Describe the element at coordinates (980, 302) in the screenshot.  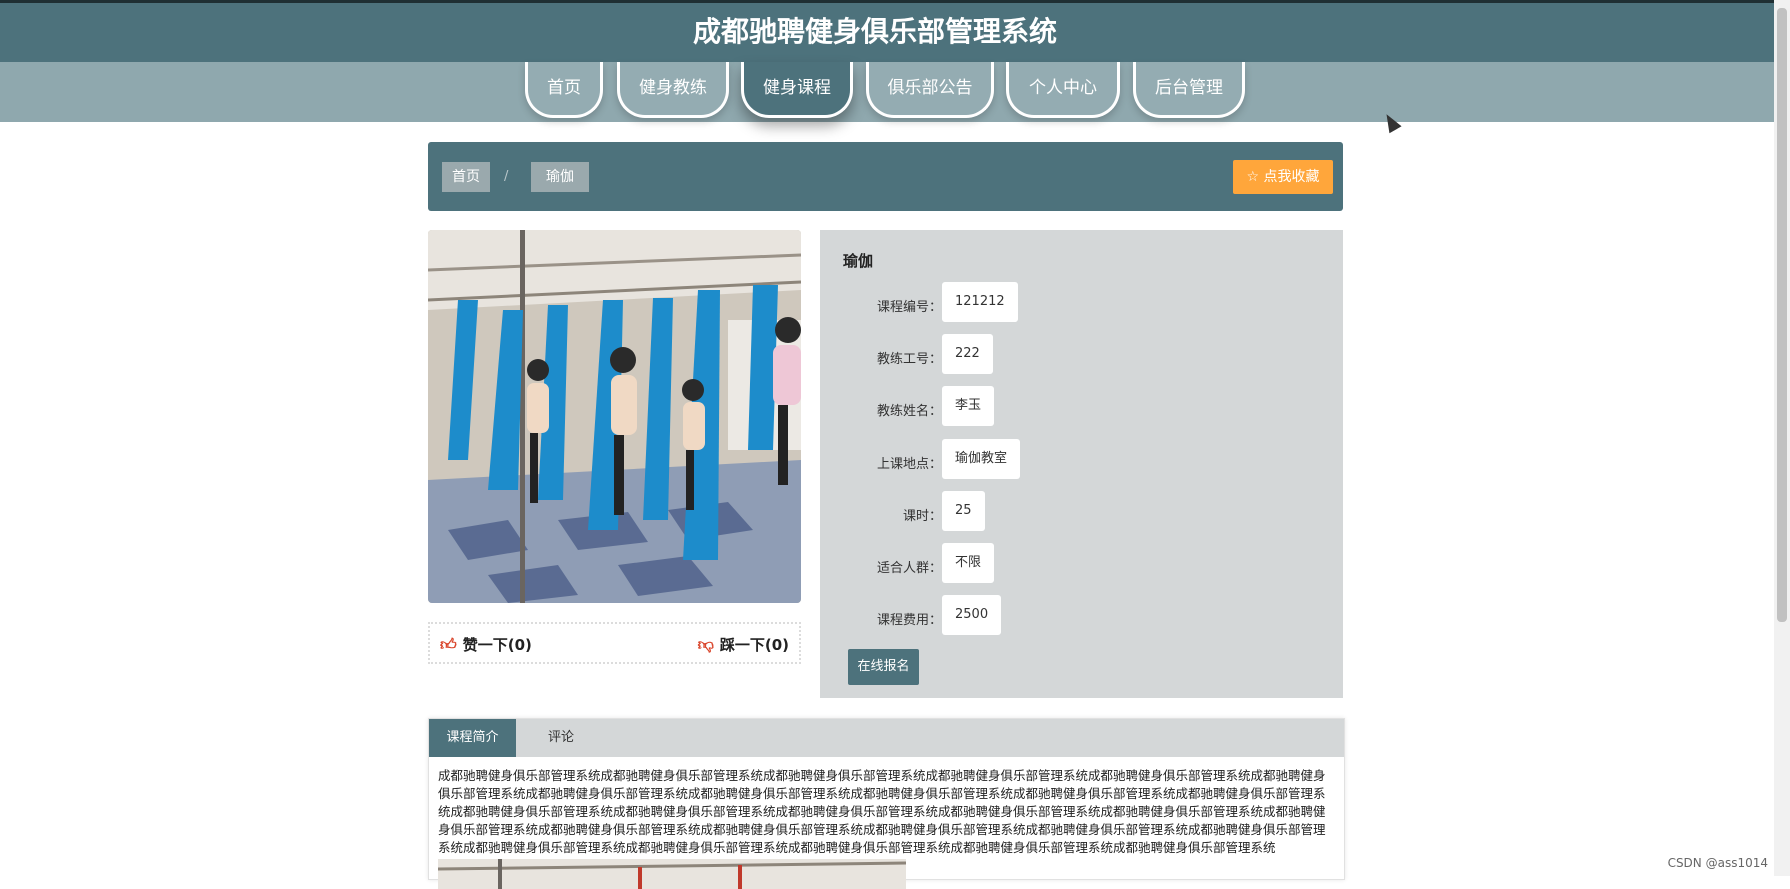
I see `field-value-course-id: 121212` at that location.